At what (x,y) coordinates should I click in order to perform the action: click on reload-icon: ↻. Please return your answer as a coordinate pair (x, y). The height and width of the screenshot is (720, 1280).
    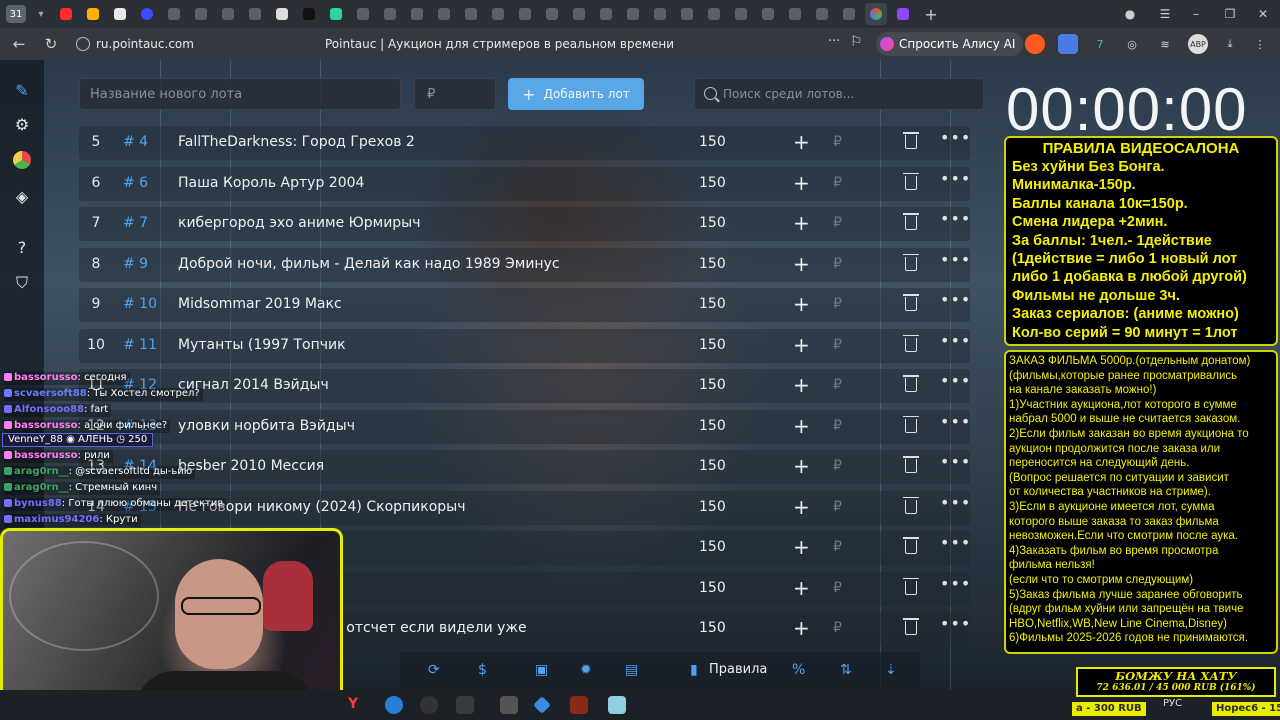
    Looking at the image, I should click on (51, 44).